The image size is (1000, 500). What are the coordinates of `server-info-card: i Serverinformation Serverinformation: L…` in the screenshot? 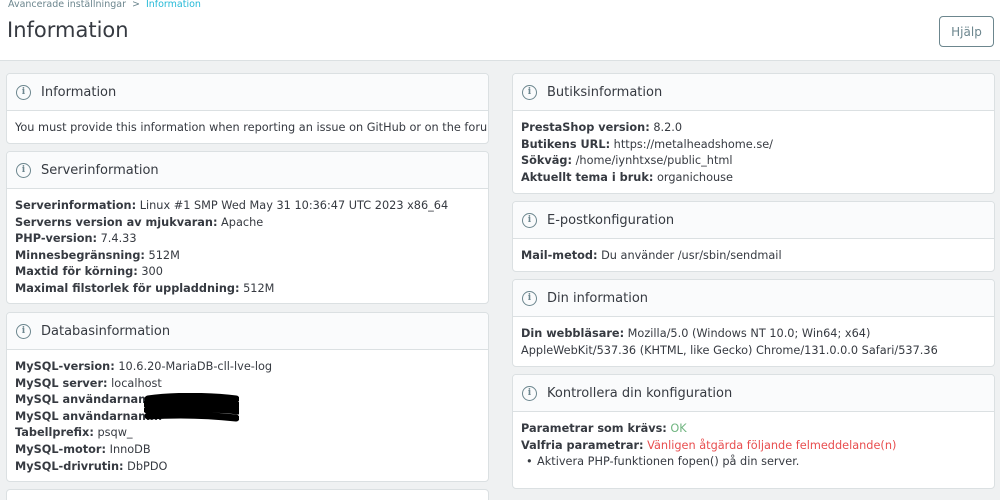 It's located at (247, 227).